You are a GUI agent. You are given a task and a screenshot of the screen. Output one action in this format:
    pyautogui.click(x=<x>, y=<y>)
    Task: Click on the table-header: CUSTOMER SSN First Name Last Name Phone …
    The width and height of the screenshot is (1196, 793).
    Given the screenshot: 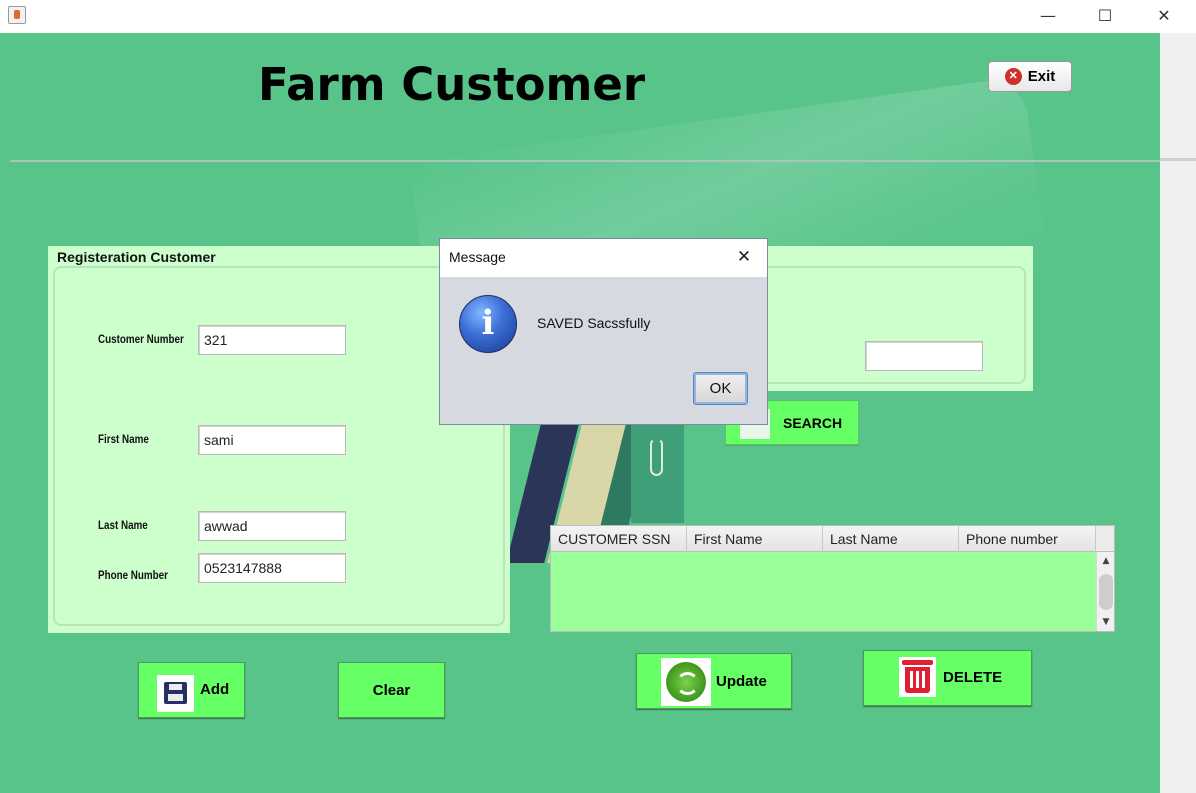 What is the action you would take?
    pyautogui.click(x=823, y=539)
    